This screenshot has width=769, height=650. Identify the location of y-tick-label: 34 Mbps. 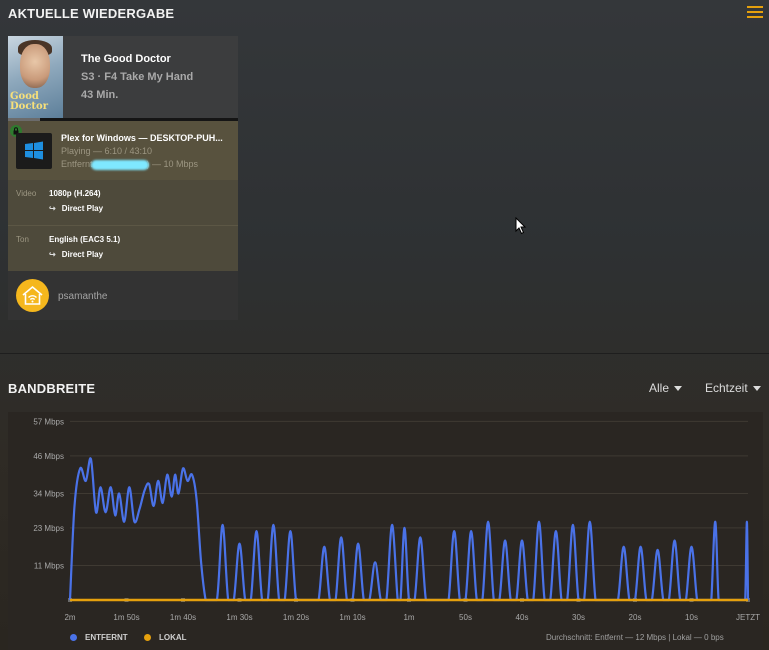
(48, 493).